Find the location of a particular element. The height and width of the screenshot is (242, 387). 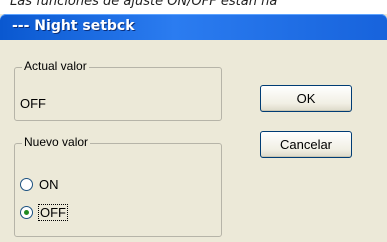

radio-on-label: ON is located at coordinates (49, 184).